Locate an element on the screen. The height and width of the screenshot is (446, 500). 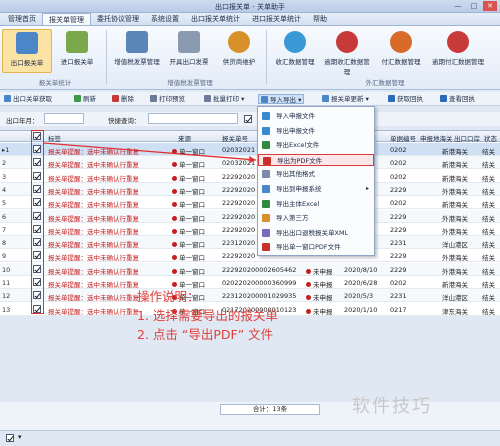
menu-item: 导出申报文件 is located at coordinates (316, 131).